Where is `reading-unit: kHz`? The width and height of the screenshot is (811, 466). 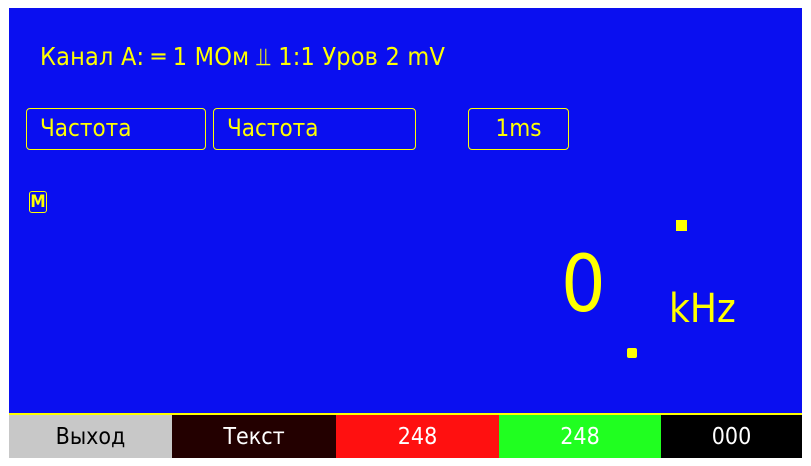 reading-unit: kHz is located at coordinates (702, 309).